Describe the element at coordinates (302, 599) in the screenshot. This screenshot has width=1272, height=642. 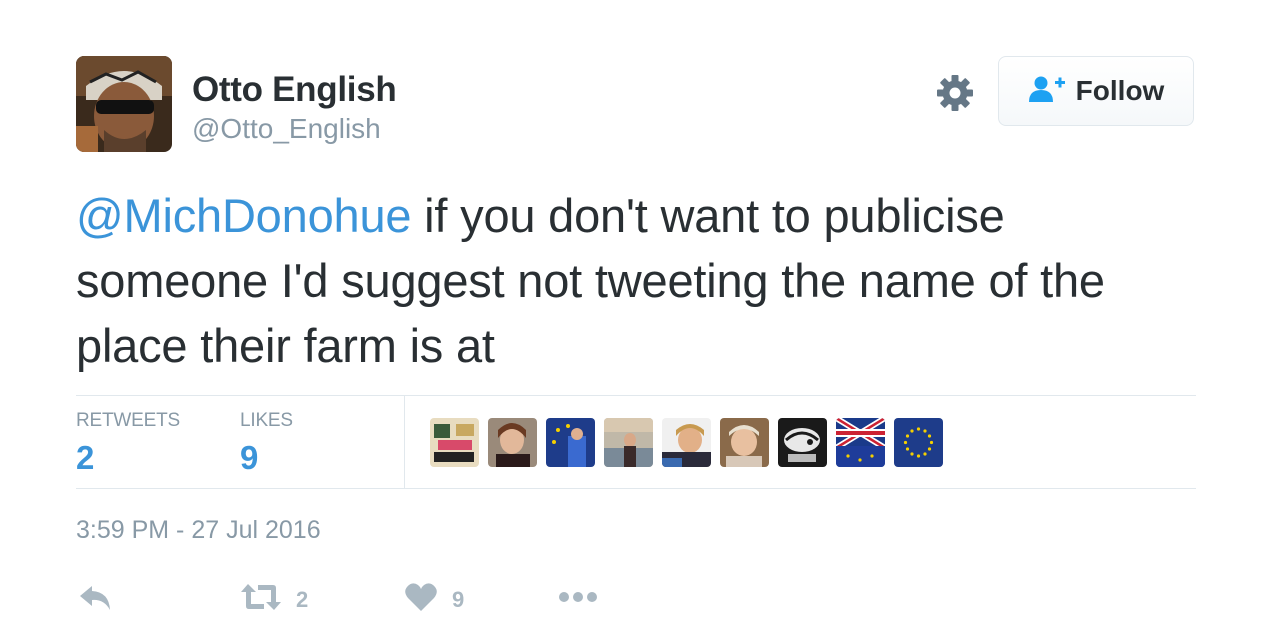
I see `retweet-count: 2` at that location.